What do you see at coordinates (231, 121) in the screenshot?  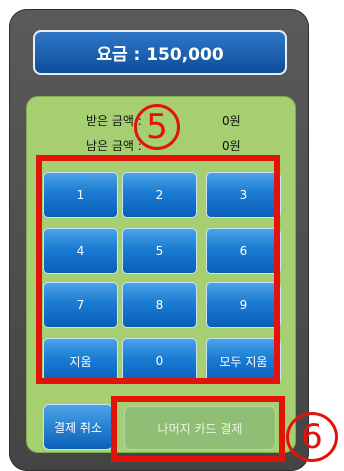 I see `received-amount-value: 0원` at bounding box center [231, 121].